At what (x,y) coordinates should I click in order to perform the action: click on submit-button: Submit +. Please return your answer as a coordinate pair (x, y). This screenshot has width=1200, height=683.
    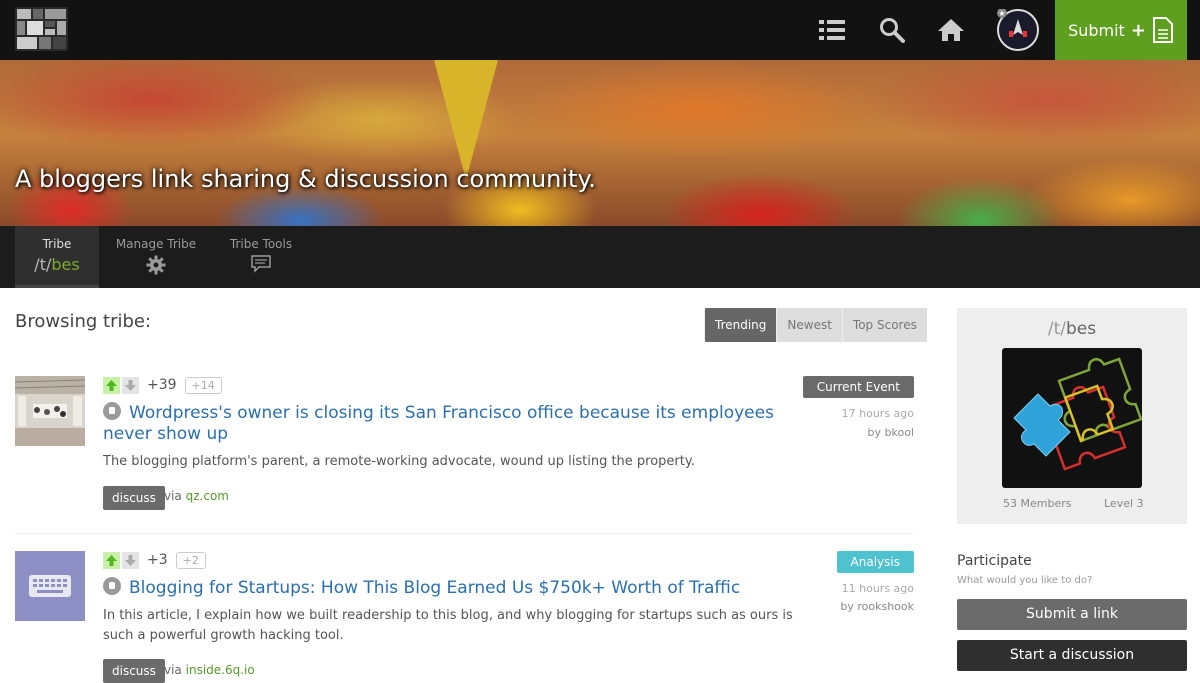
    Looking at the image, I should click on (1121, 30).